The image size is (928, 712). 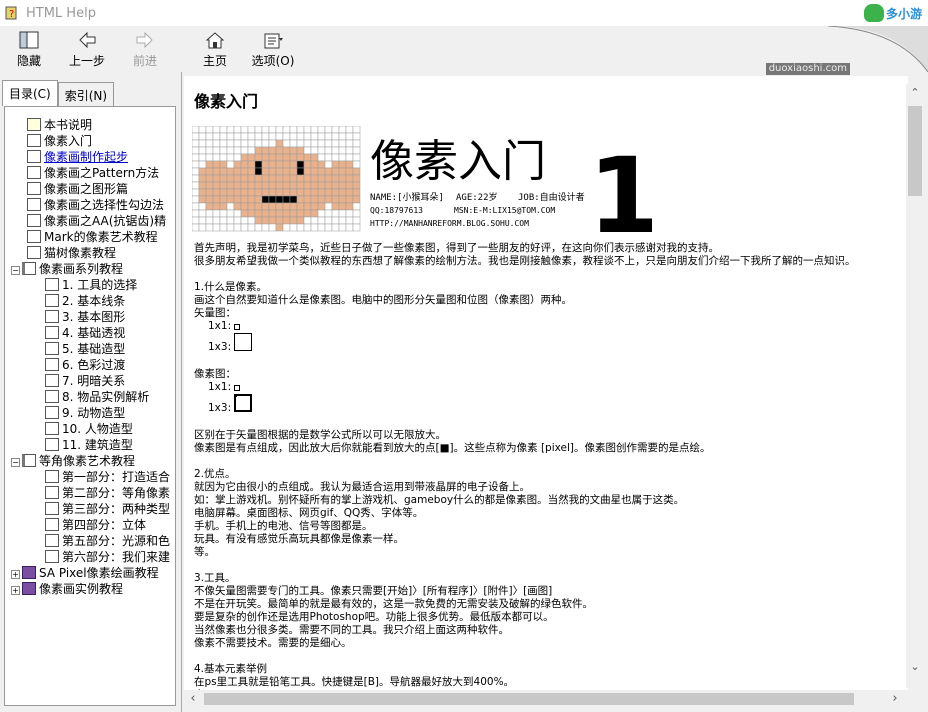 What do you see at coordinates (28, 61) in the screenshot?
I see `toolbar-button-label: 隐藏` at bounding box center [28, 61].